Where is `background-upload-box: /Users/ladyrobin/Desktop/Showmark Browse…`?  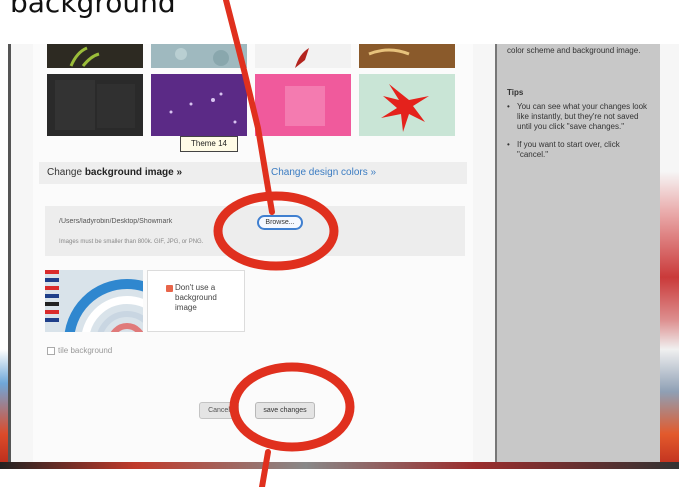
background-upload-box: /Users/ladyrobin/Desktop/Showmark Browse… is located at coordinates (255, 231).